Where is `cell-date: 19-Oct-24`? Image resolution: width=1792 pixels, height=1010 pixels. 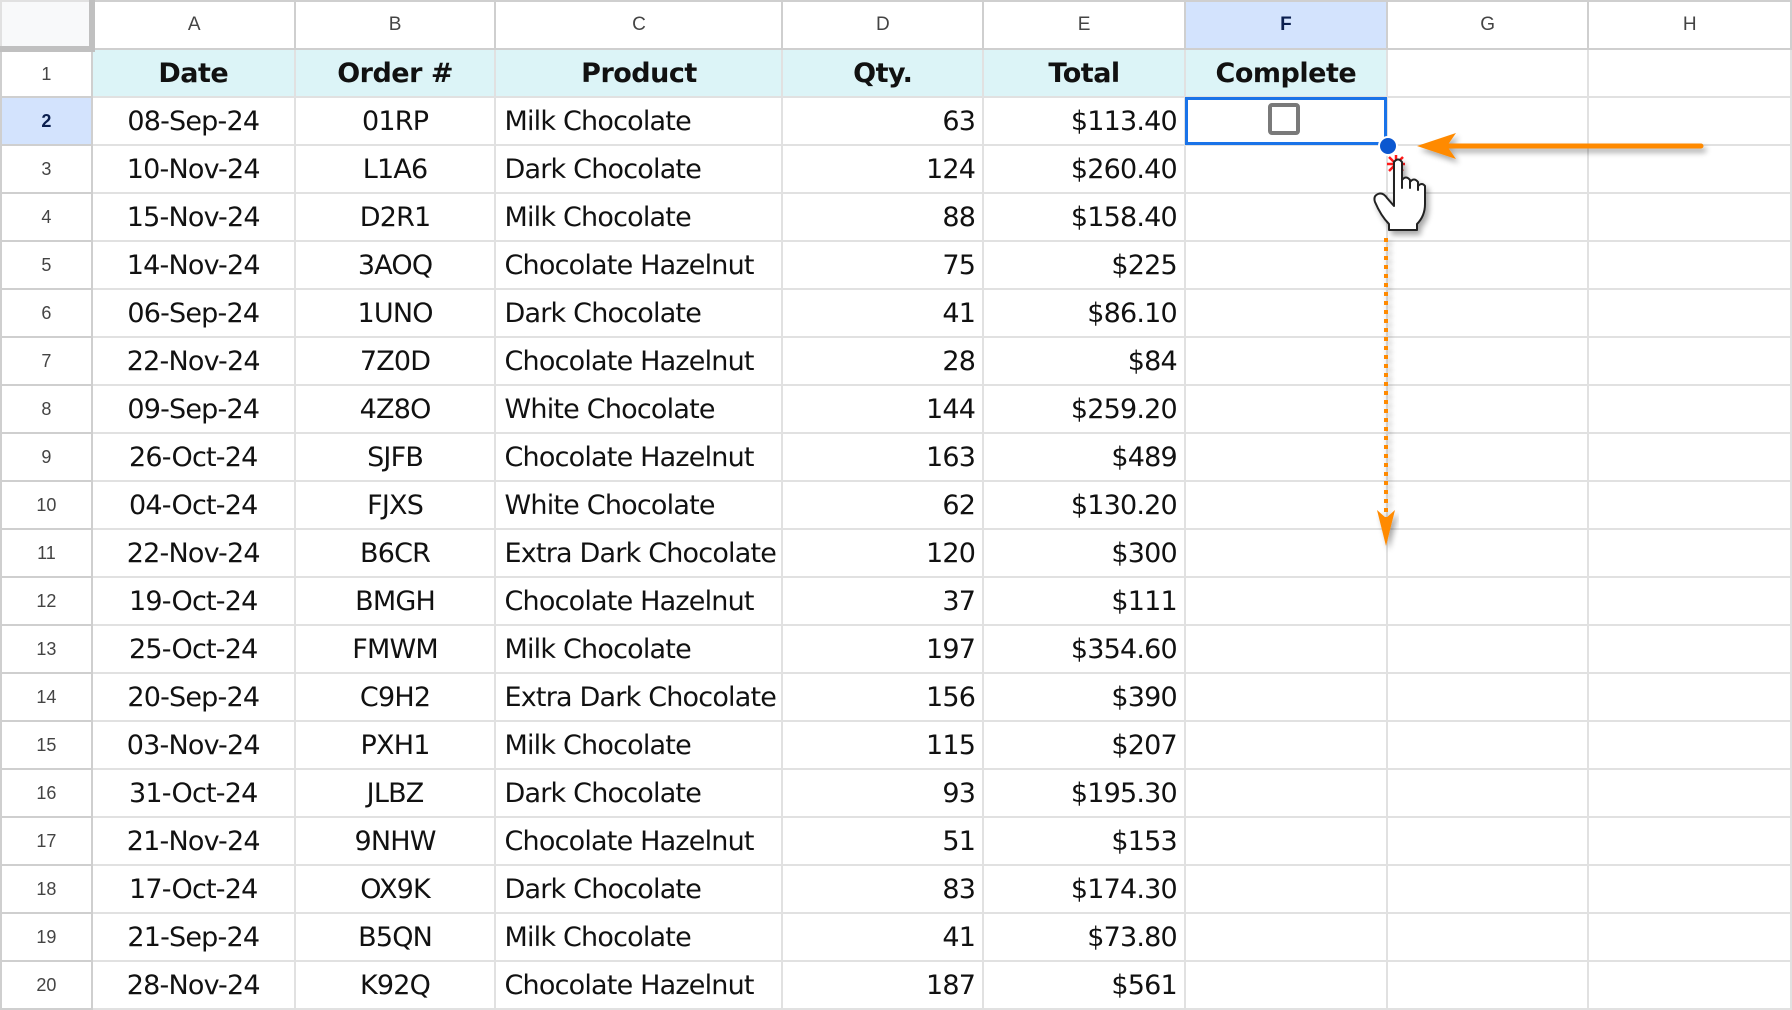
cell-date: 19-Oct-24 is located at coordinates (193, 601).